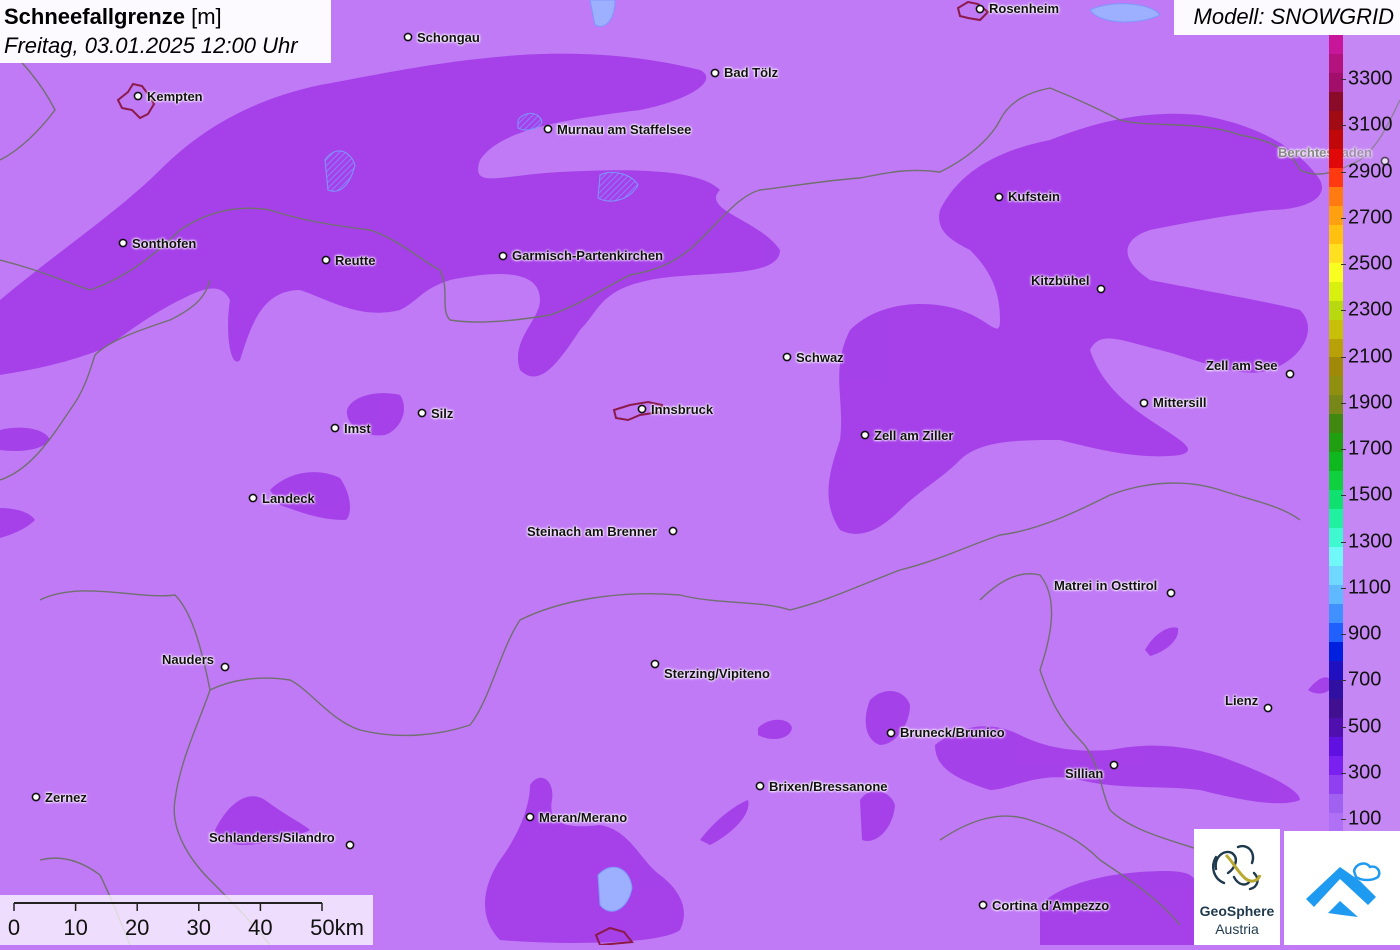 Image resolution: width=1400 pixels, height=950 pixels. I want to click on city-label: Silz, so click(442, 414).